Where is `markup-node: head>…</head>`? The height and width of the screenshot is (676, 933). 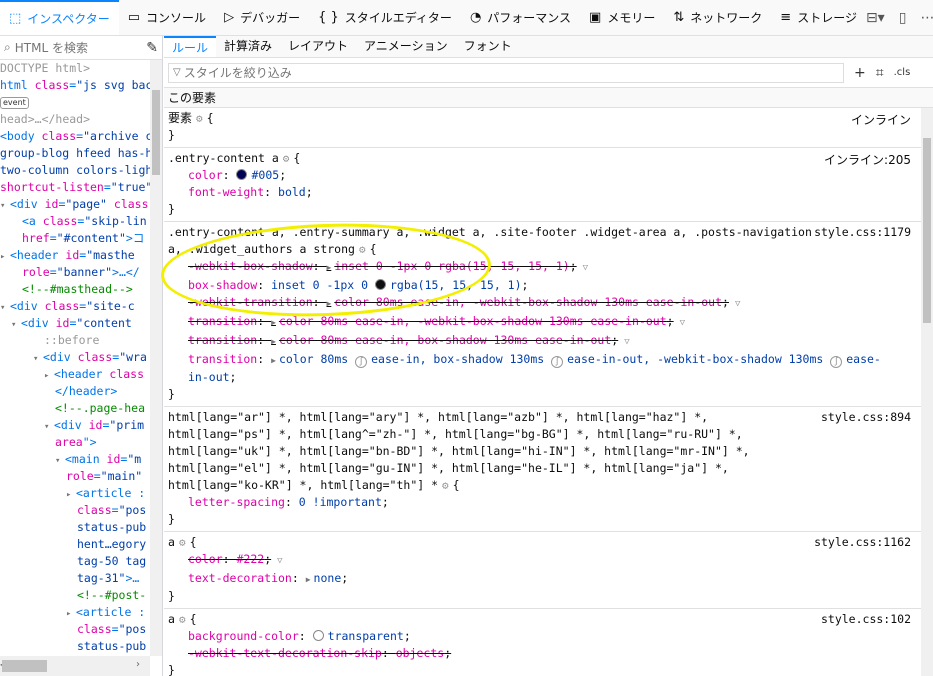 markup-node: head>…</head> is located at coordinates (75, 119).